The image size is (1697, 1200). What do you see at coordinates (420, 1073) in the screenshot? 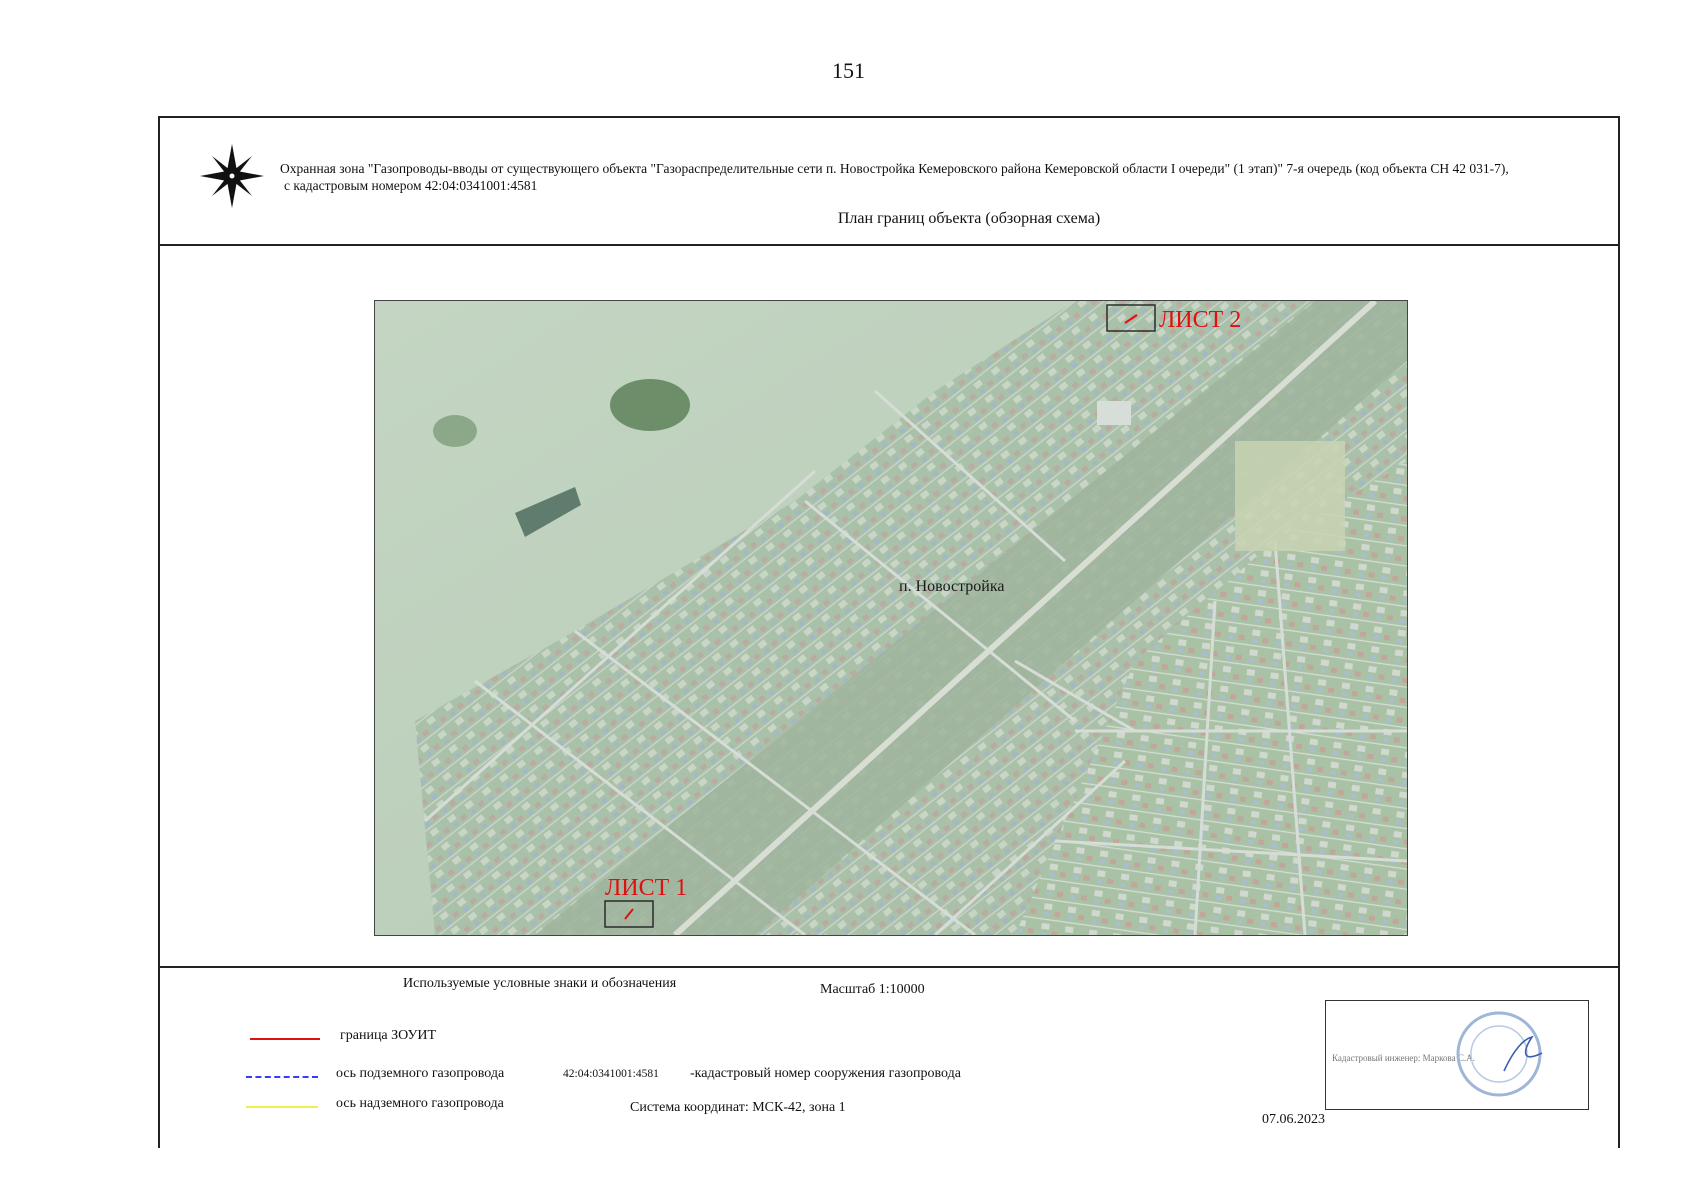
I see `legend-label-underground-pipe: ось подземного газопровода` at bounding box center [420, 1073].